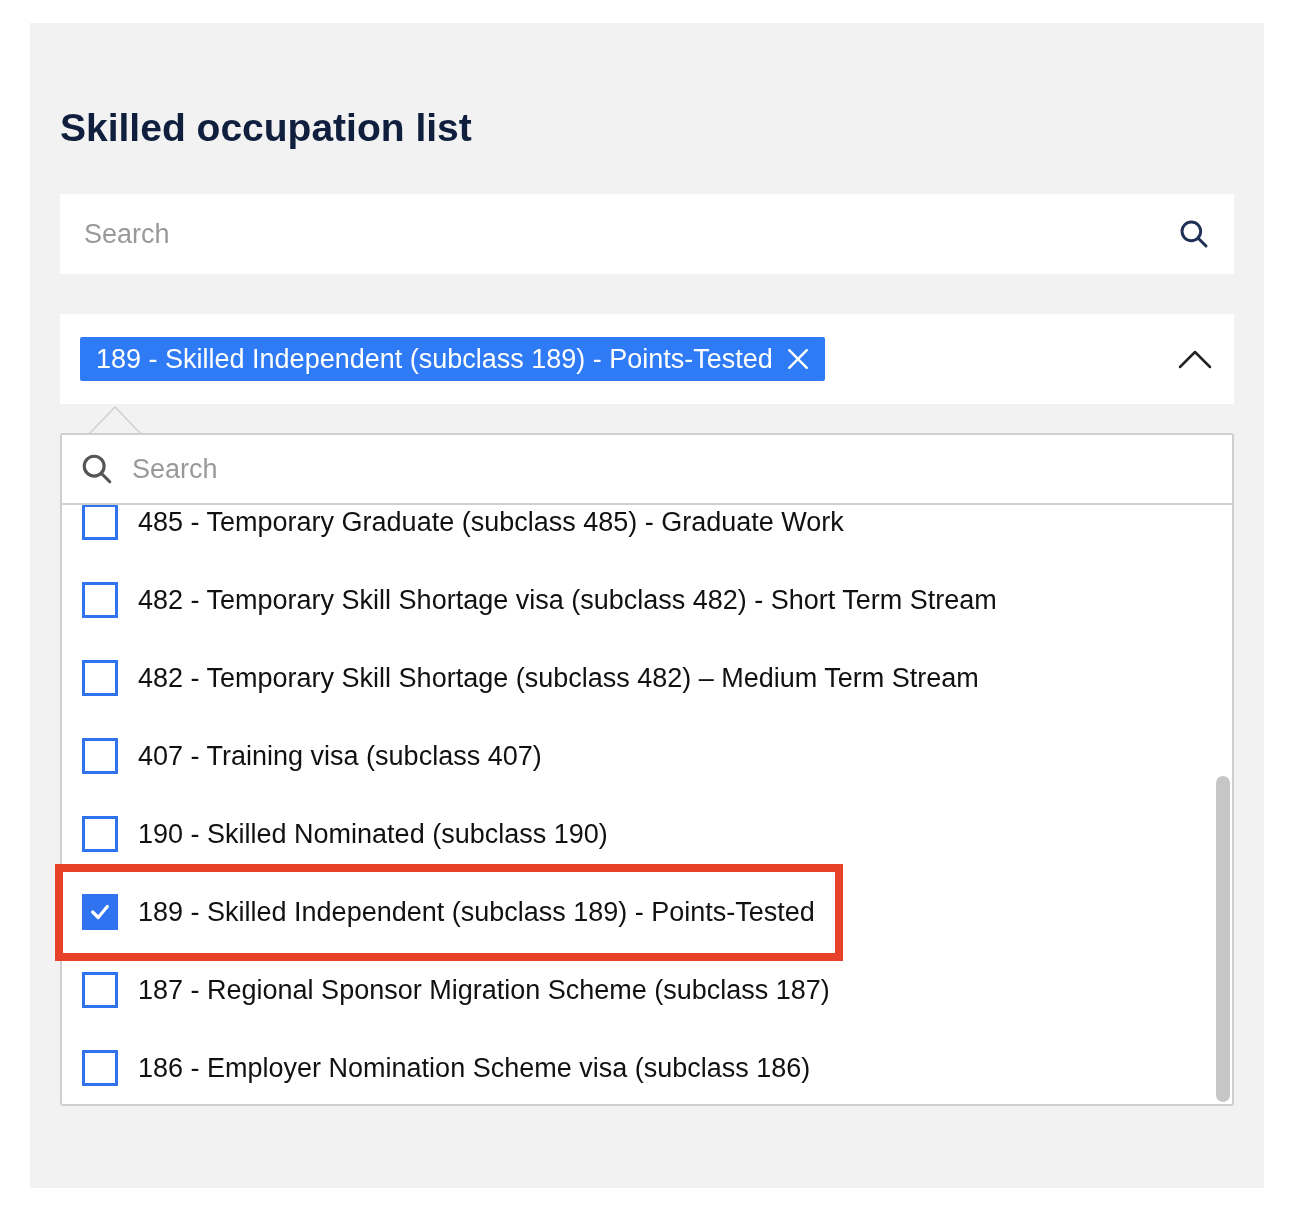  What do you see at coordinates (476, 912) in the screenshot?
I see `option-label: 189 - Skilled Independent (subclass 189) - Points-Tested` at bounding box center [476, 912].